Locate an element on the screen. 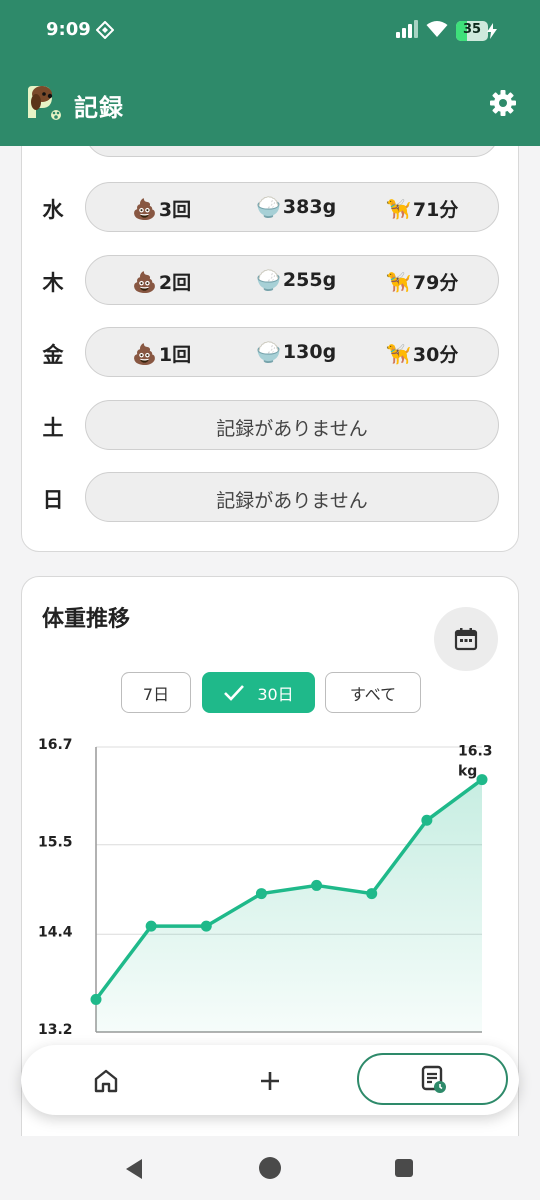  last-value-label: 16.3 is located at coordinates (475, 752).